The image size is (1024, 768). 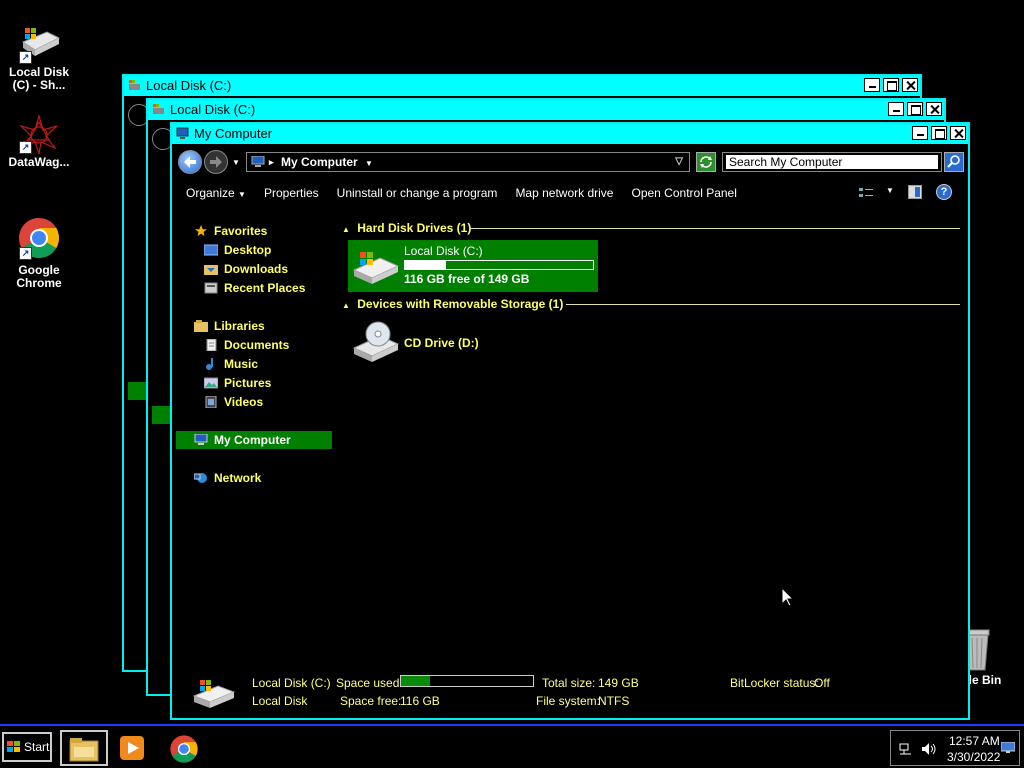 What do you see at coordinates (473, 266) in the screenshot?
I see `drive-tile-local-disk-c: Local Disk (C:) 116 GB free of 149 GB` at bounding box center [473, 266].